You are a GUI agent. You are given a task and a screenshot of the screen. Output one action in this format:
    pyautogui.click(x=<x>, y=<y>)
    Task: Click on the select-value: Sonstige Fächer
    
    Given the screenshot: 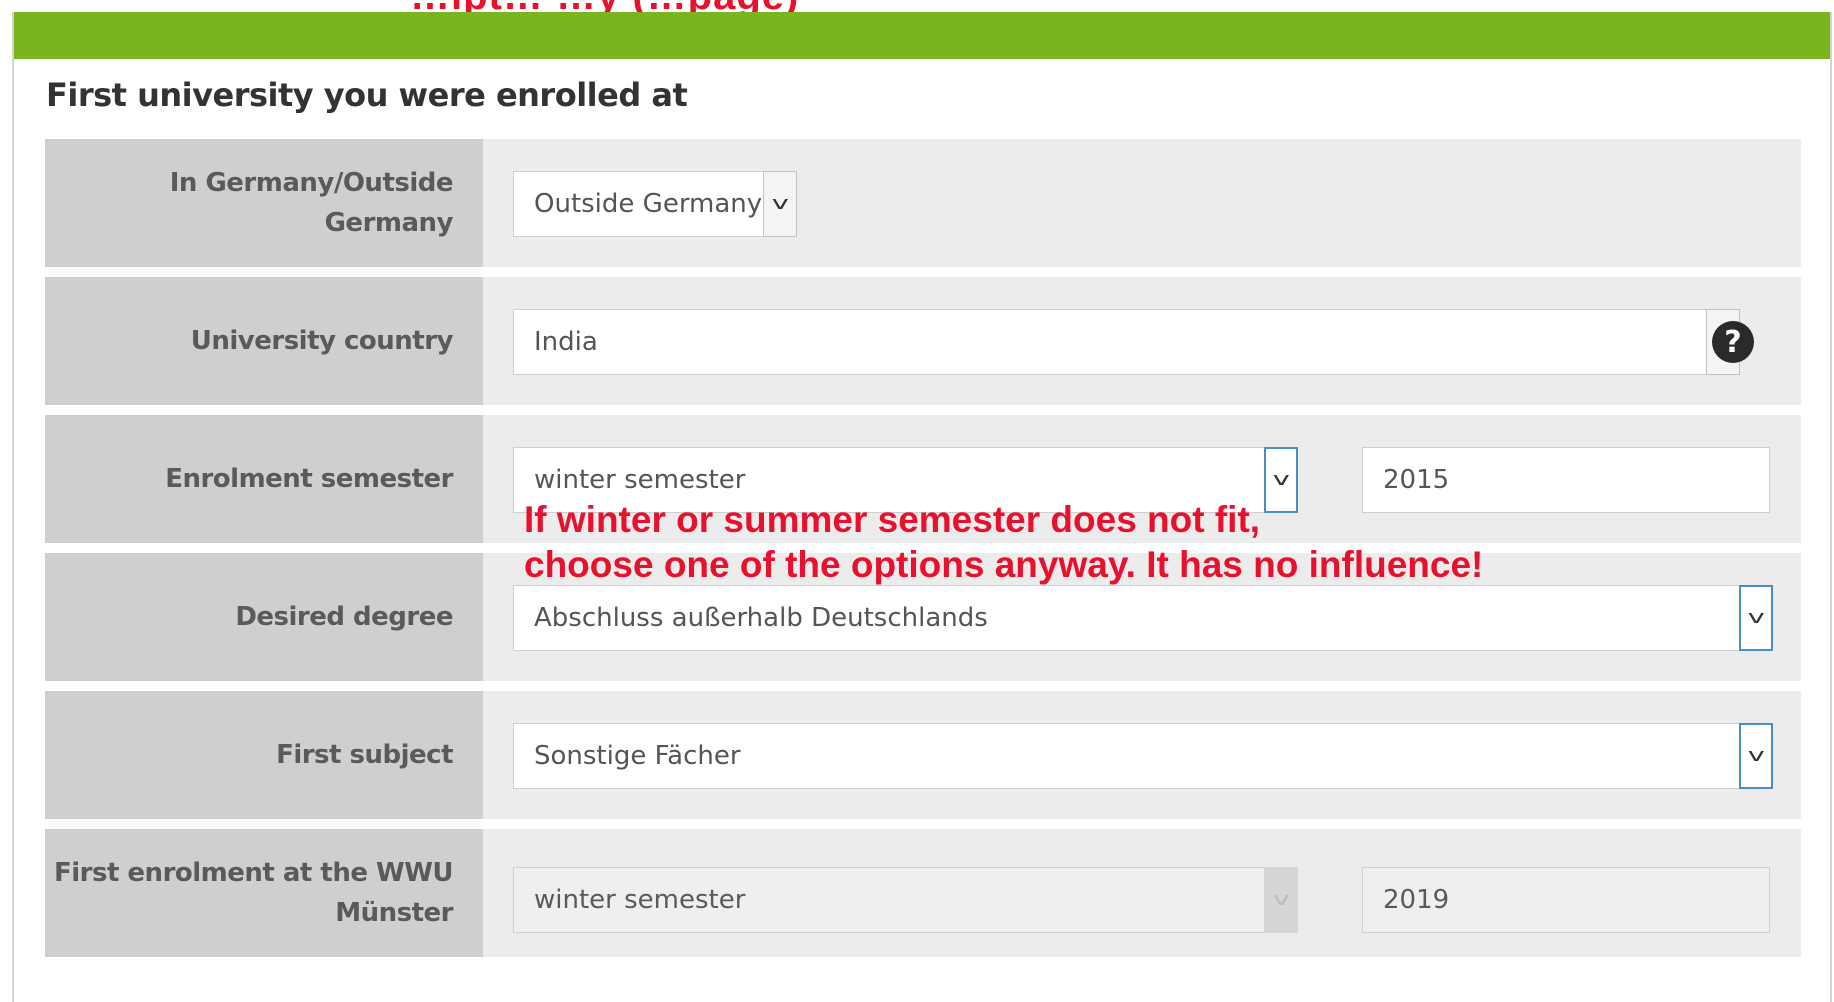 What is the action you would take?
    pyautogui.click(x=637, y=756)
    